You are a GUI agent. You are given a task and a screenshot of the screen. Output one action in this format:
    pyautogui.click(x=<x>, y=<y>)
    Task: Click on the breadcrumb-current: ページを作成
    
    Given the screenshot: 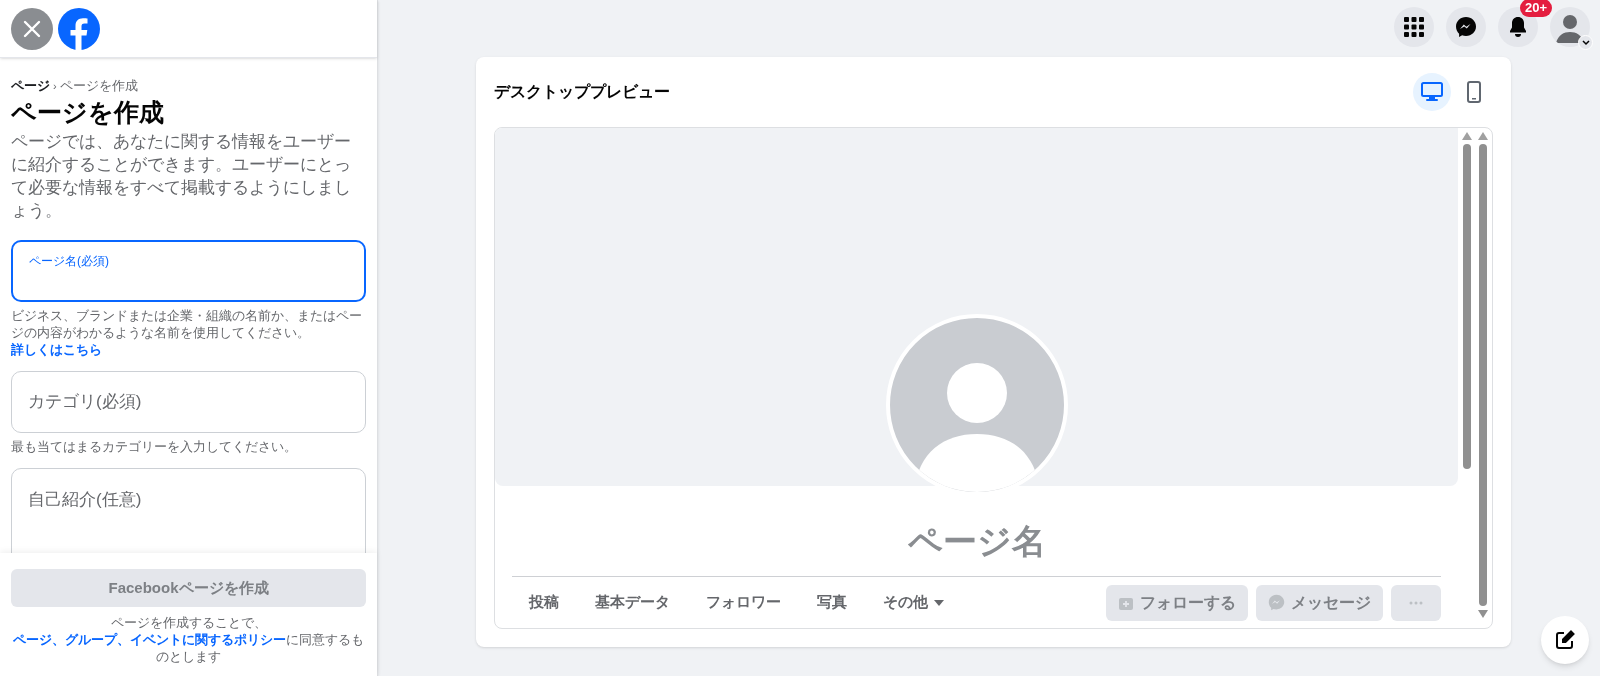 What is the action you would take?
    pyautogui.click(x=98, y=86)
    